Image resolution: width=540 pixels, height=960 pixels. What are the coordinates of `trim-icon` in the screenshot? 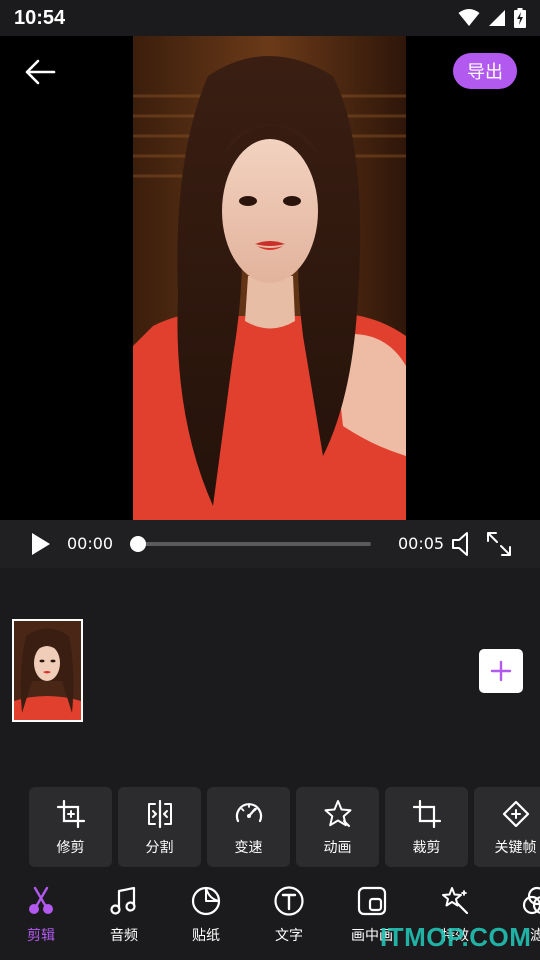 It's located at (70, 814).